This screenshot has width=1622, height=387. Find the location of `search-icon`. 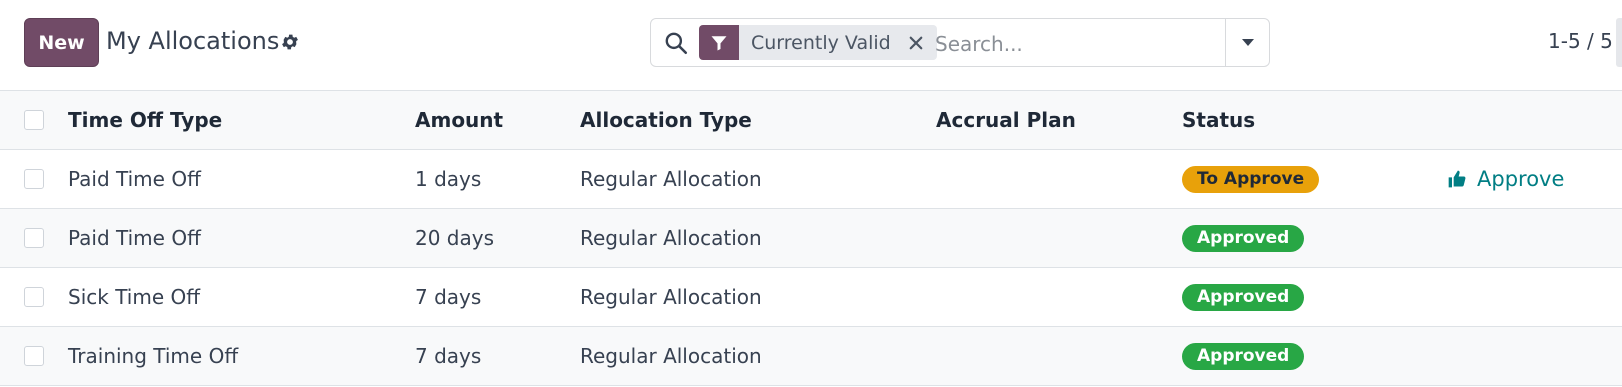

search-icon is located at coordinates (676, 43).